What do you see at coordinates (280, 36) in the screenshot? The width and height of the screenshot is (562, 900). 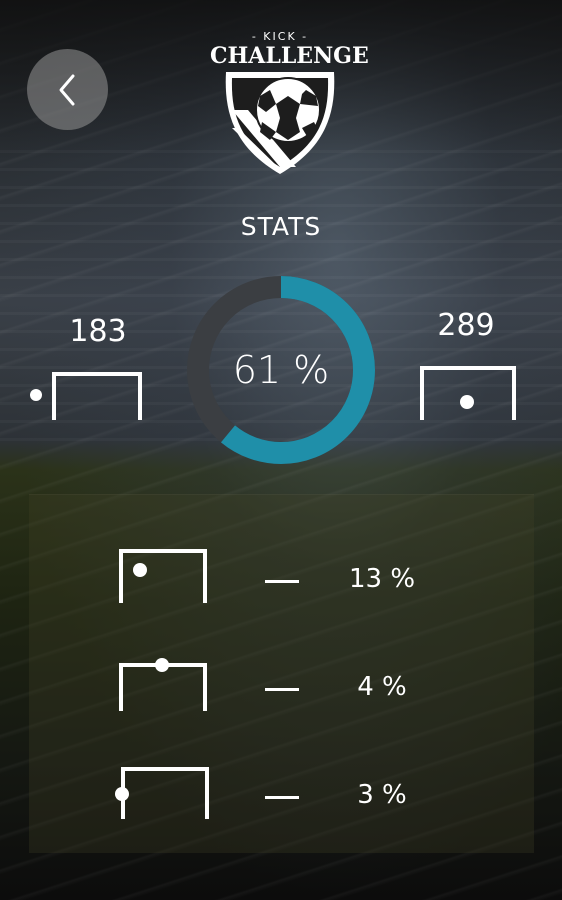 I see `logo-subtitle: - KICK -` at bounding box center [280, 36].